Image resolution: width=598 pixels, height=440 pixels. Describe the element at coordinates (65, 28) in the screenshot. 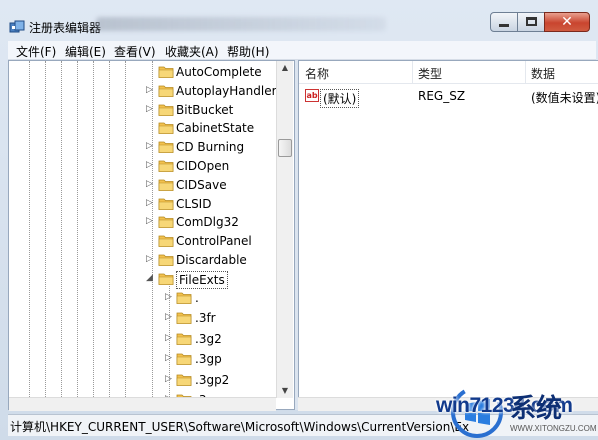

I see `window-title: 注册表编辑器` at that location.